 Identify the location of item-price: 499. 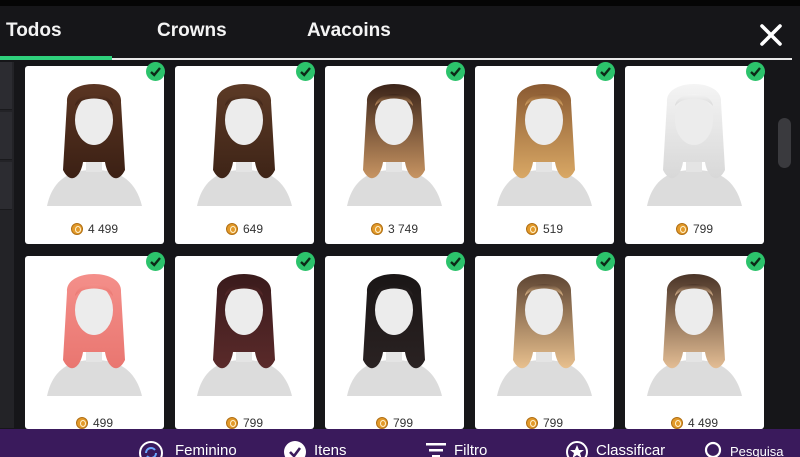
(94, 422).